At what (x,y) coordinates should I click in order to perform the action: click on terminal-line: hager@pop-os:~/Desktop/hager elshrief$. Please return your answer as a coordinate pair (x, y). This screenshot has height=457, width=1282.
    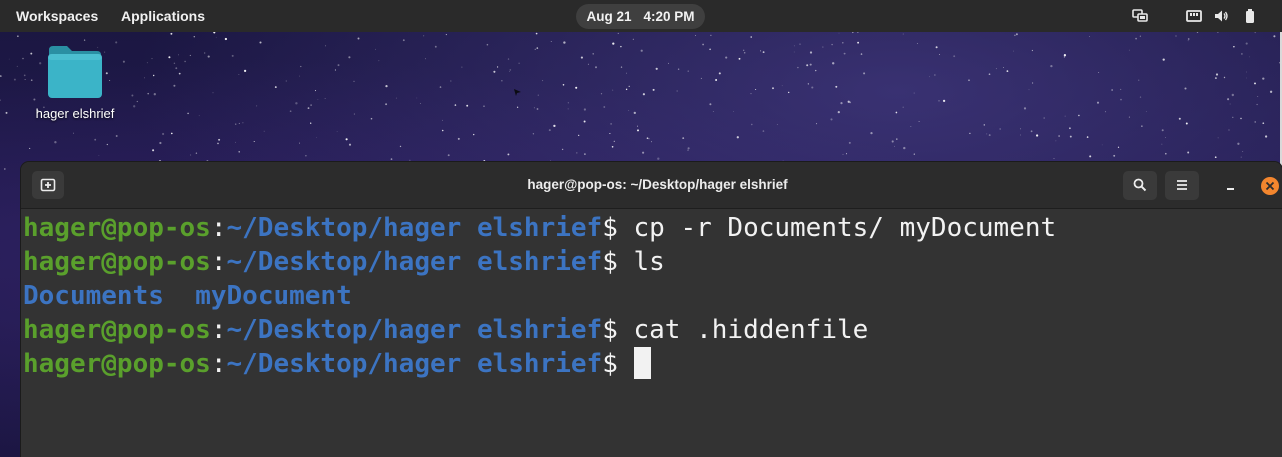
    Looking at the image, I should click on (337, 364).